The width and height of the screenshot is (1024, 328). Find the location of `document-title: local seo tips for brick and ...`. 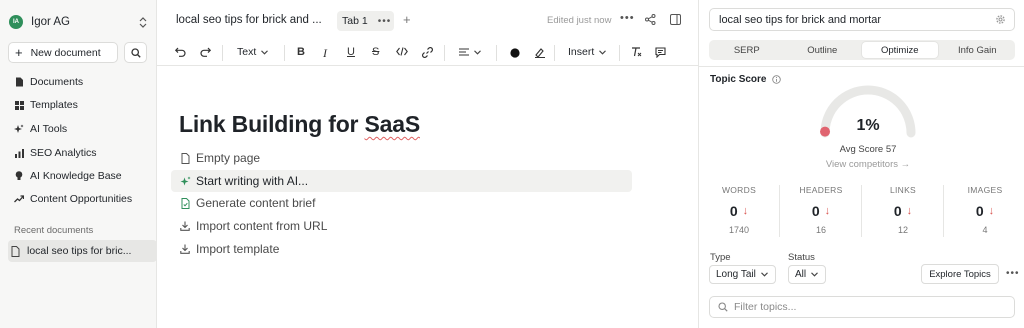

document-title: local seo tips for brick and ... is located at coordinates (249, 20).